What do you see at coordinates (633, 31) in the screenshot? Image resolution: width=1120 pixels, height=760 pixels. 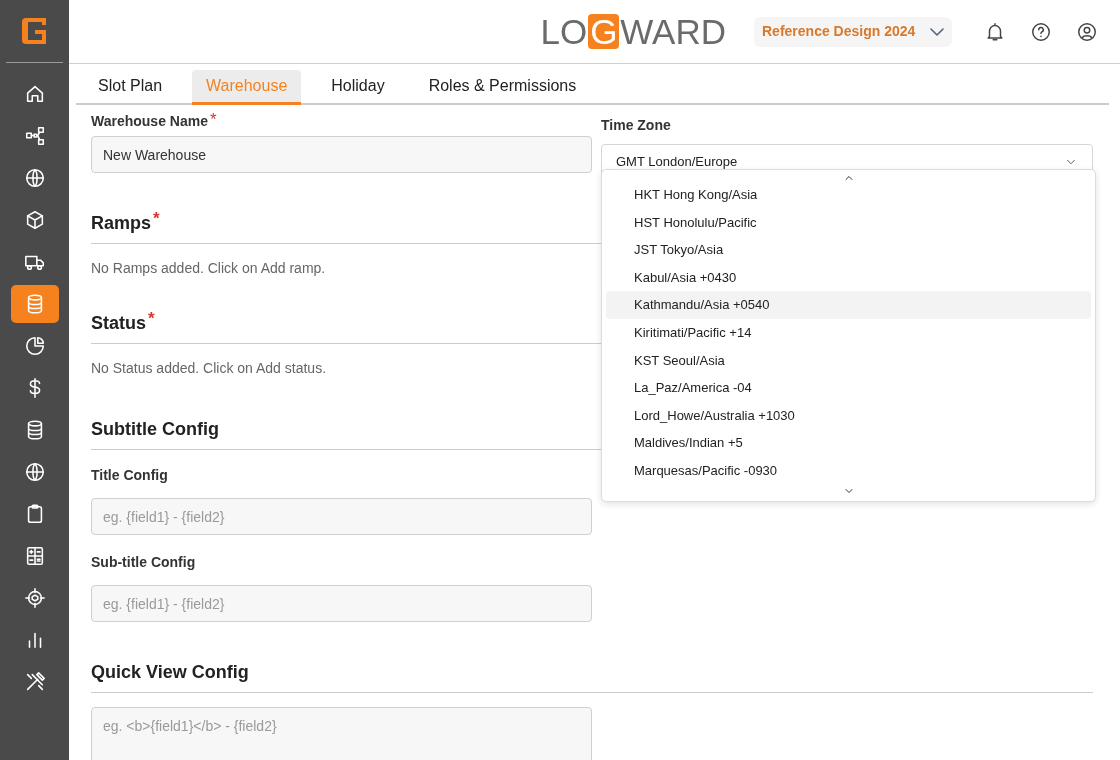 I see `logo: LOGWARD` at bounding box center [633, 31].